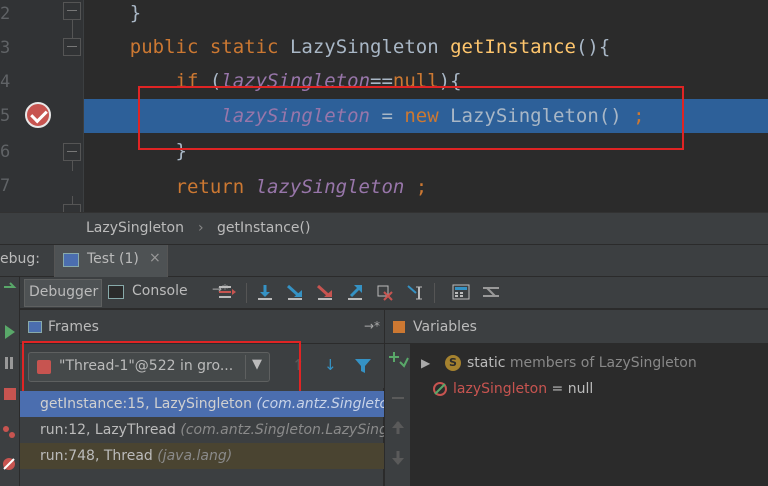  What do you see at coordinates (355, 292) in the screenshot?
I see `step-out-icon` at bounding box center [355, 292].